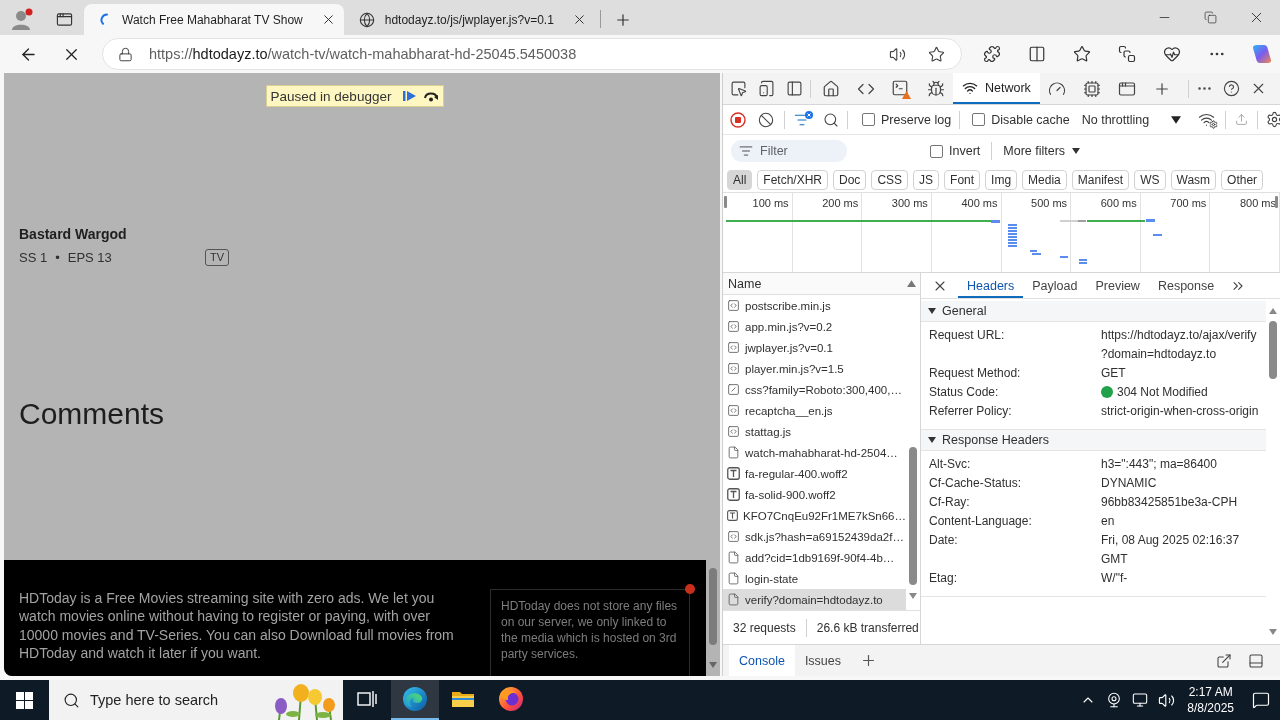 Image resolution: width=1280 pixels, height=720 pixels. I want to click on name-column-header: Name, so click(821, 284).